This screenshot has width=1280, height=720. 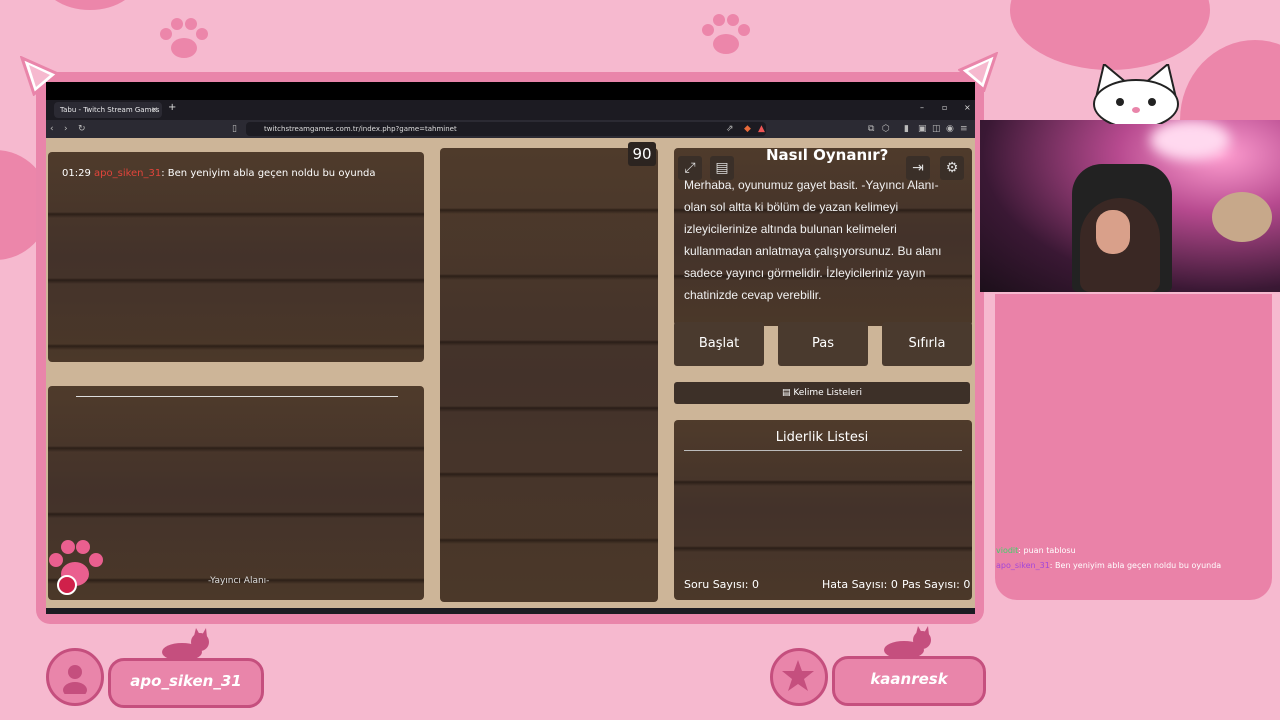 What do you see at coordinates (128, 173) in the screenshot?
I see `chat-user: apo_siken_31` at bounding box center [128, 173].